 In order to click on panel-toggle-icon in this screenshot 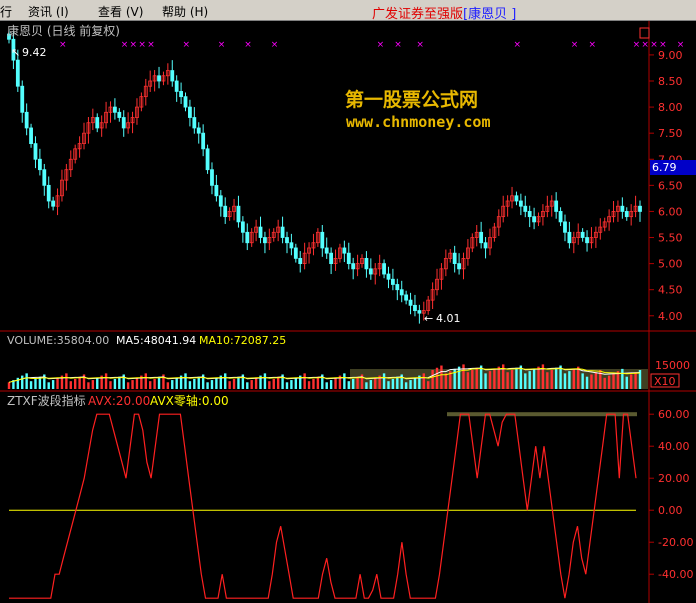, I will do `click(644, 33)`.